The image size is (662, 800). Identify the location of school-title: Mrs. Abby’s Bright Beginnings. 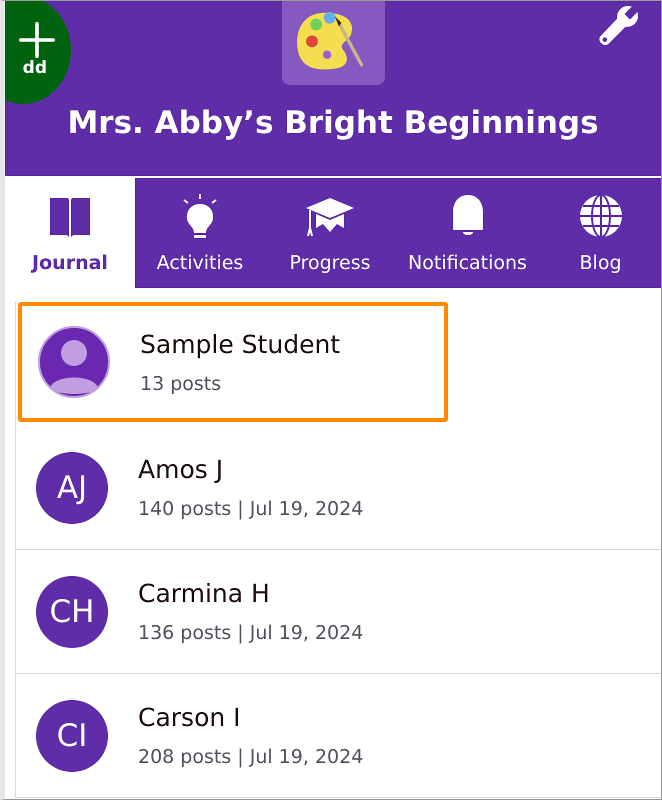
(333, 123).